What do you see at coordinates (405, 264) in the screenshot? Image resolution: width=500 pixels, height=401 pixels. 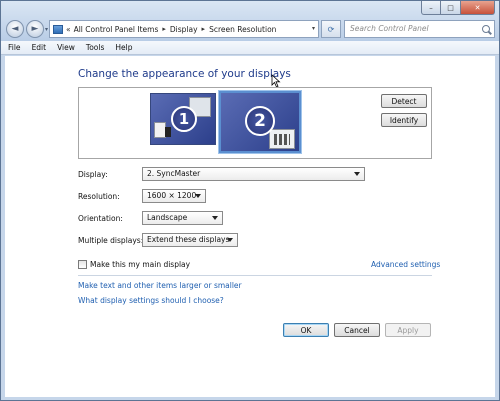 I see `advanced-settings-link: Advanced settings` at bounding box center [405, 264].